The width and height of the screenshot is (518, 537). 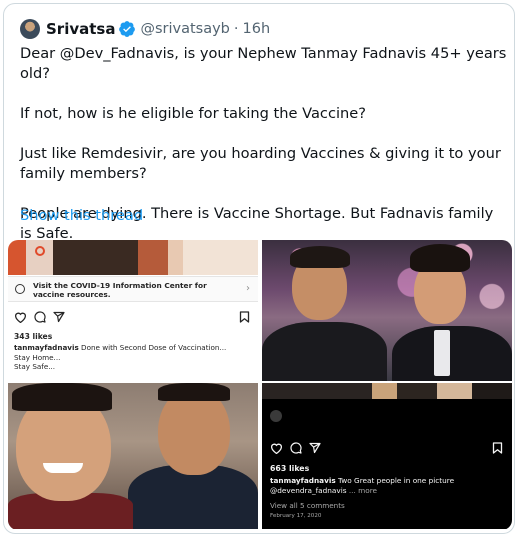 What do you see at coordinates (127, 29) in the screenshot?
I see `verified-badge-icon` at bounding box center [127, 29].